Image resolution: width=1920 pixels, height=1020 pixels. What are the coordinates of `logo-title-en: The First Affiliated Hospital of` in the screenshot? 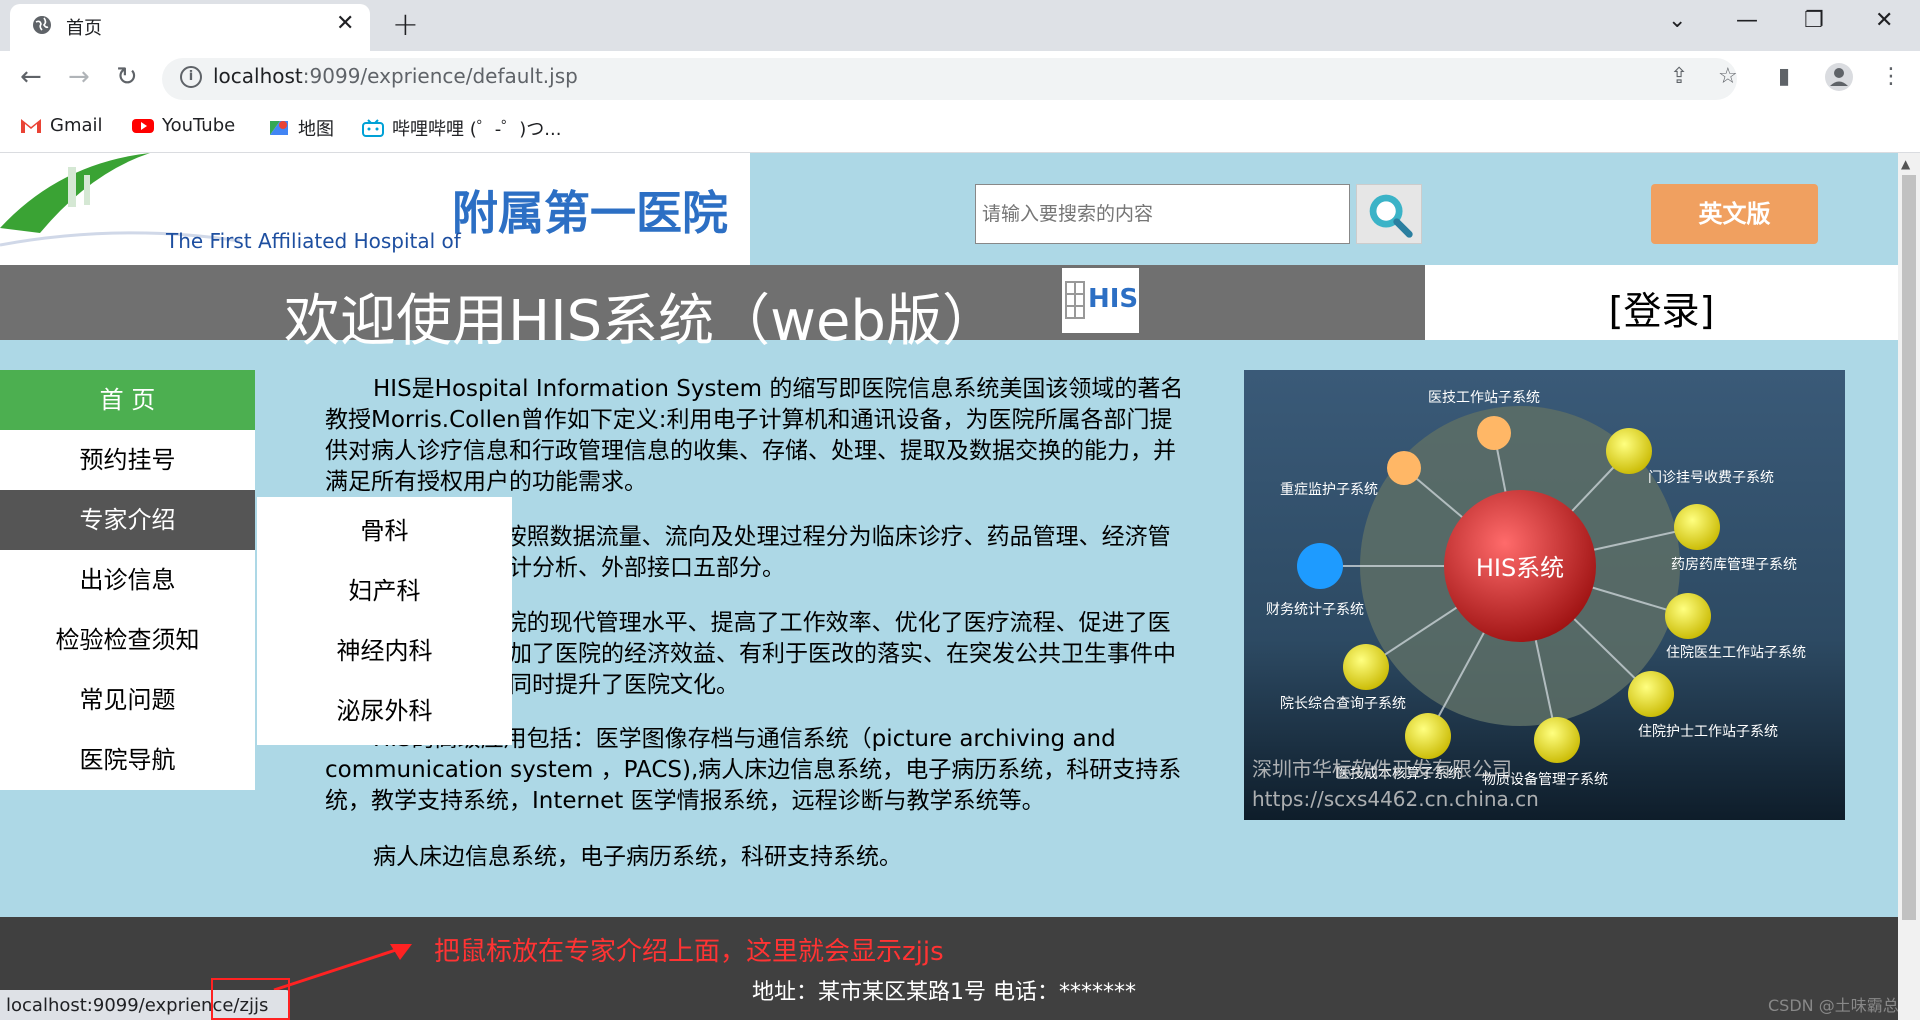 It's located at (313, 241).